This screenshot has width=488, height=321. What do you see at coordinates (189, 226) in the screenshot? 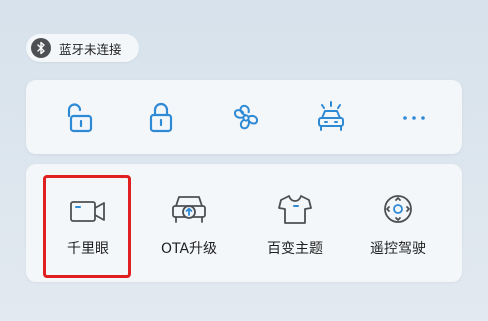
I see `function-ota: OTA升级` at bounding box center [189, 226].